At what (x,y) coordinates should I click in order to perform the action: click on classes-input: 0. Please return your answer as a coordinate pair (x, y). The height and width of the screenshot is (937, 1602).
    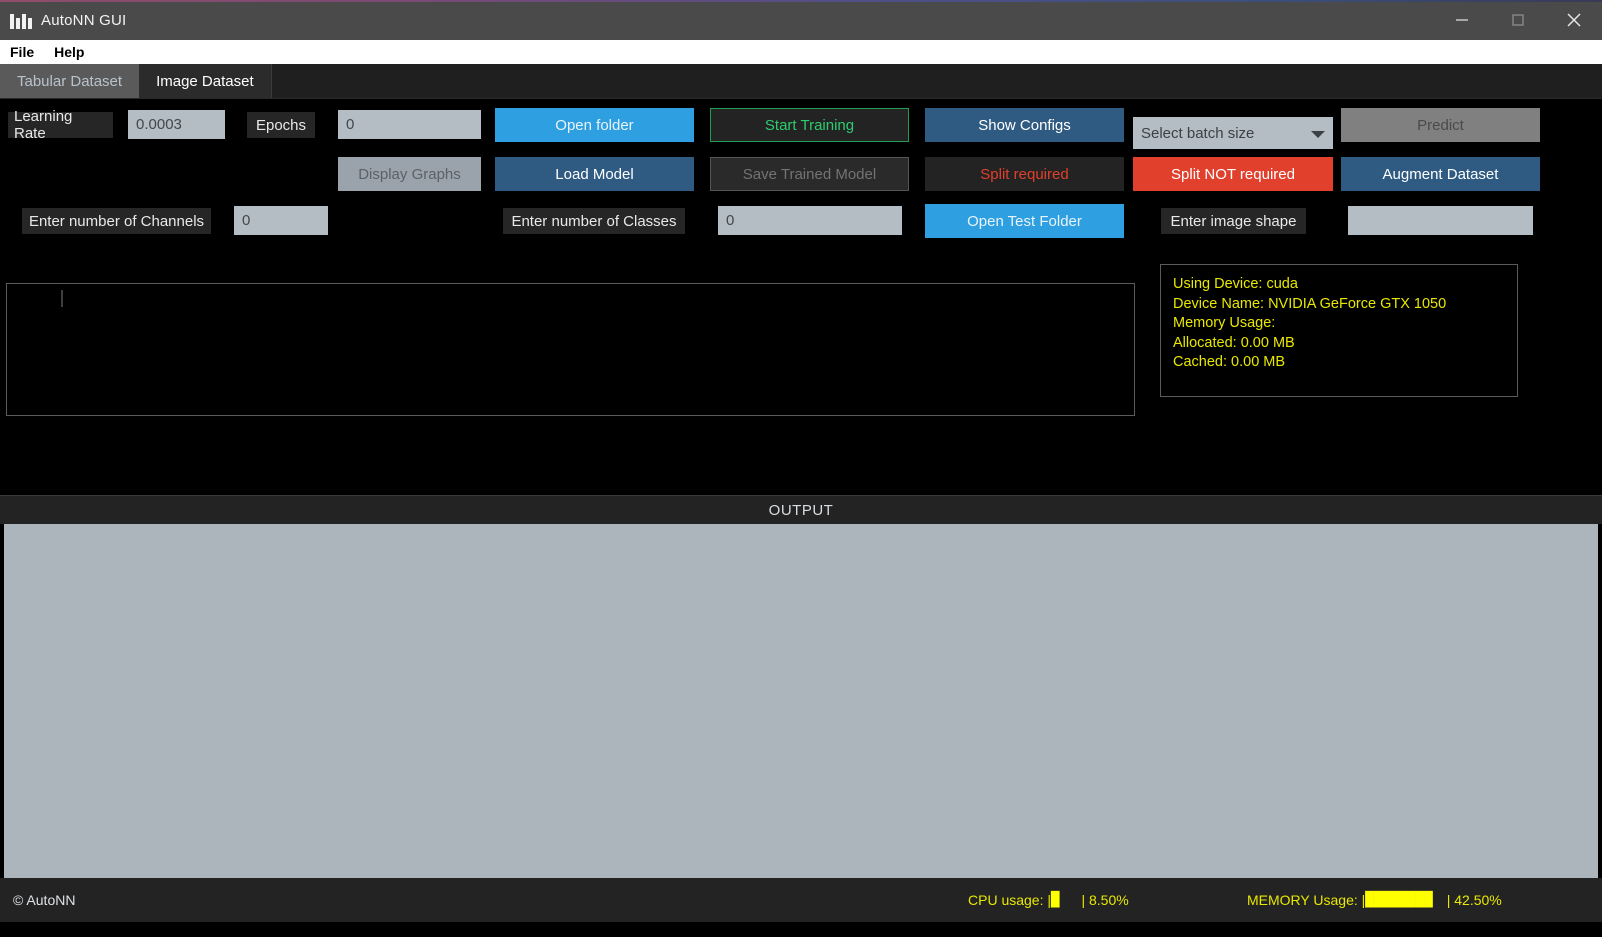
    Looking at the image, I should click on (810, 220).